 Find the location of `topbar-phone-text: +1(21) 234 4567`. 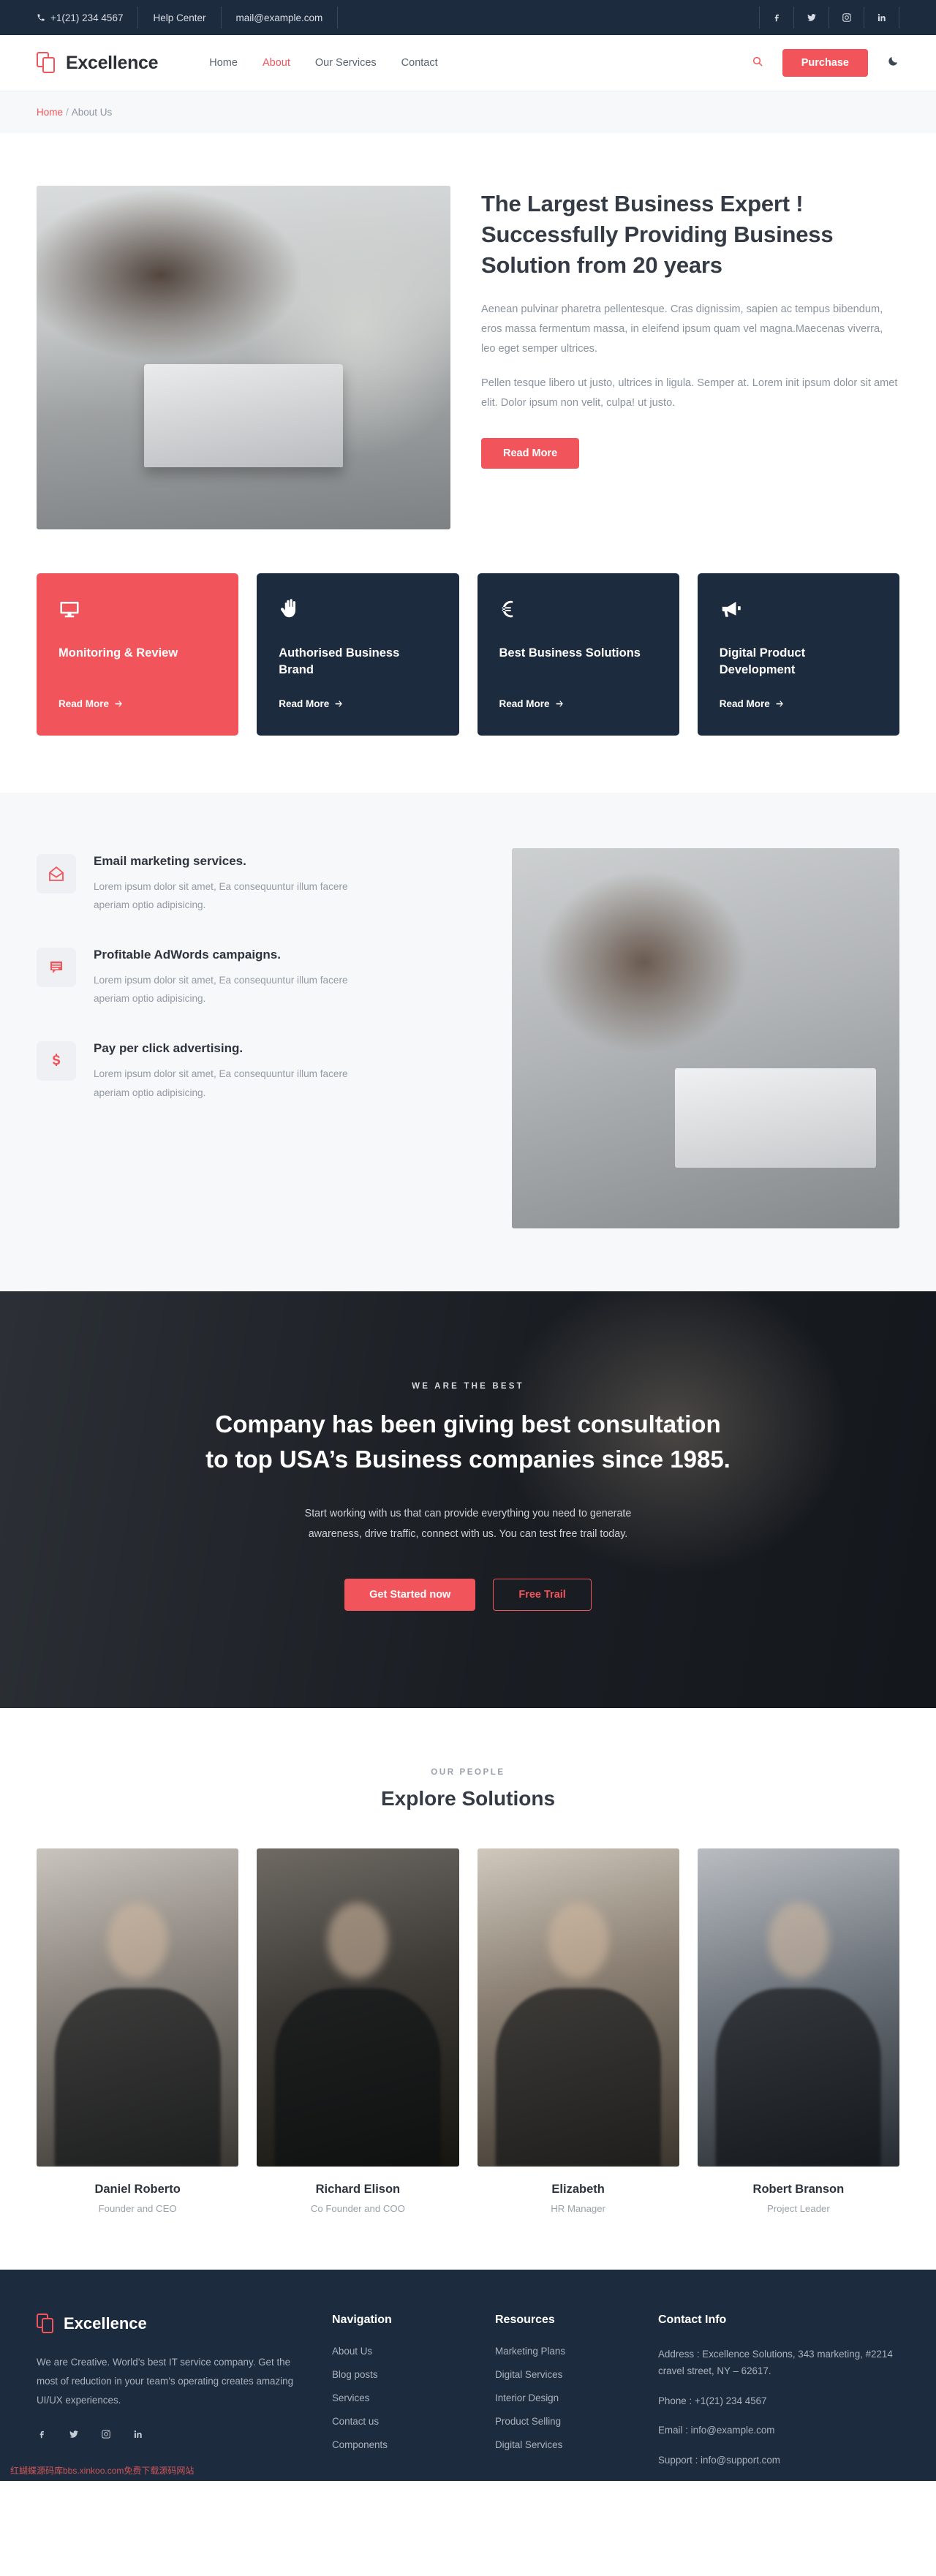

topbar-phone-text: +1(21) 234 4567 is located at coordinates (87, 17).